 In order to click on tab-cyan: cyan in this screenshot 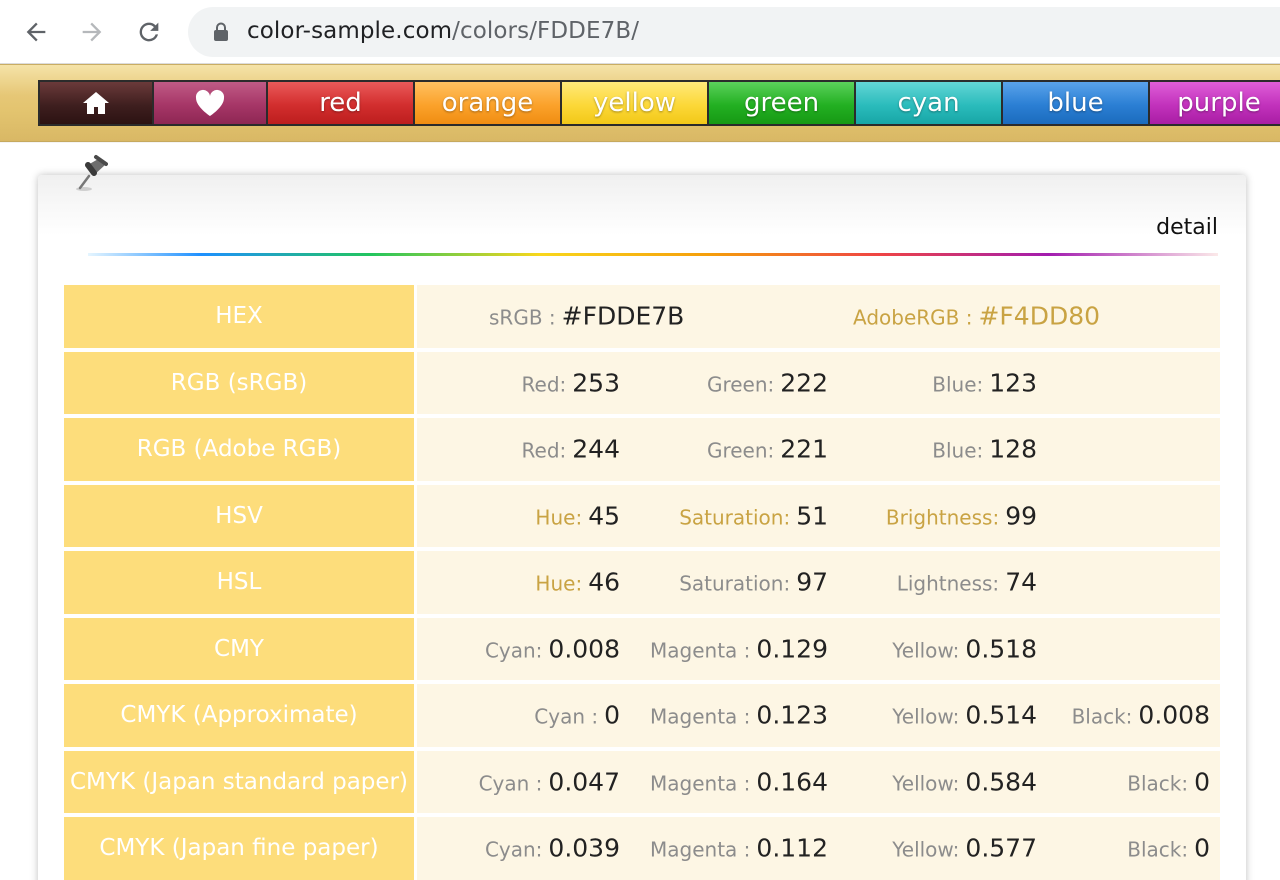, I will do `click(929, 103)`.